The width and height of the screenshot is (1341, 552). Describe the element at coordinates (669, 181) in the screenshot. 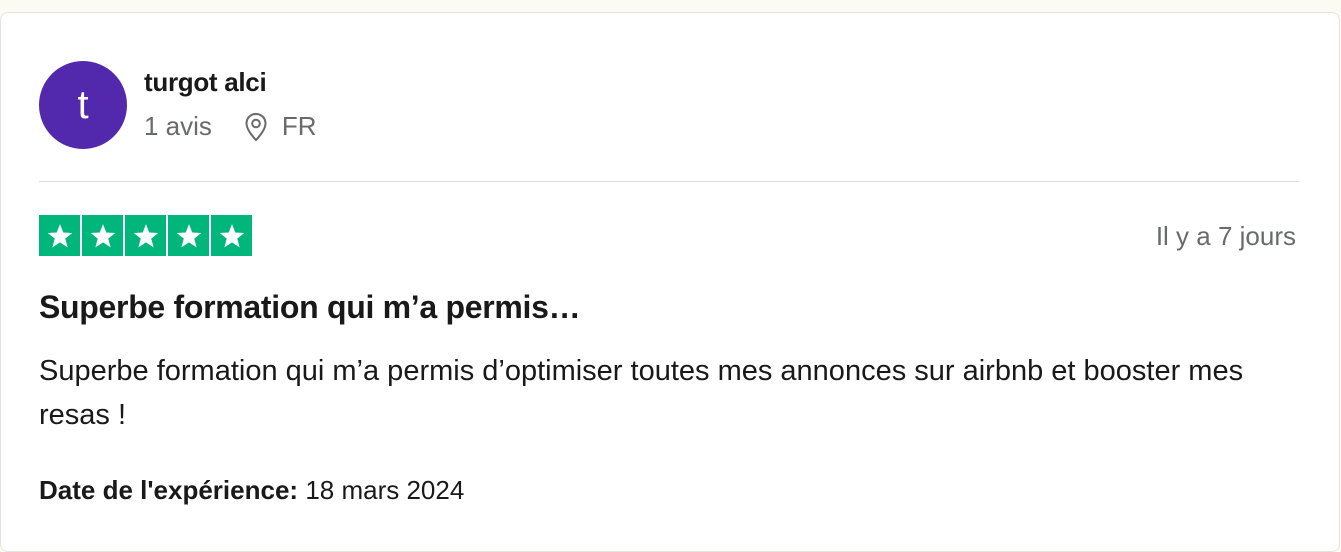

I see `divider` at that location.